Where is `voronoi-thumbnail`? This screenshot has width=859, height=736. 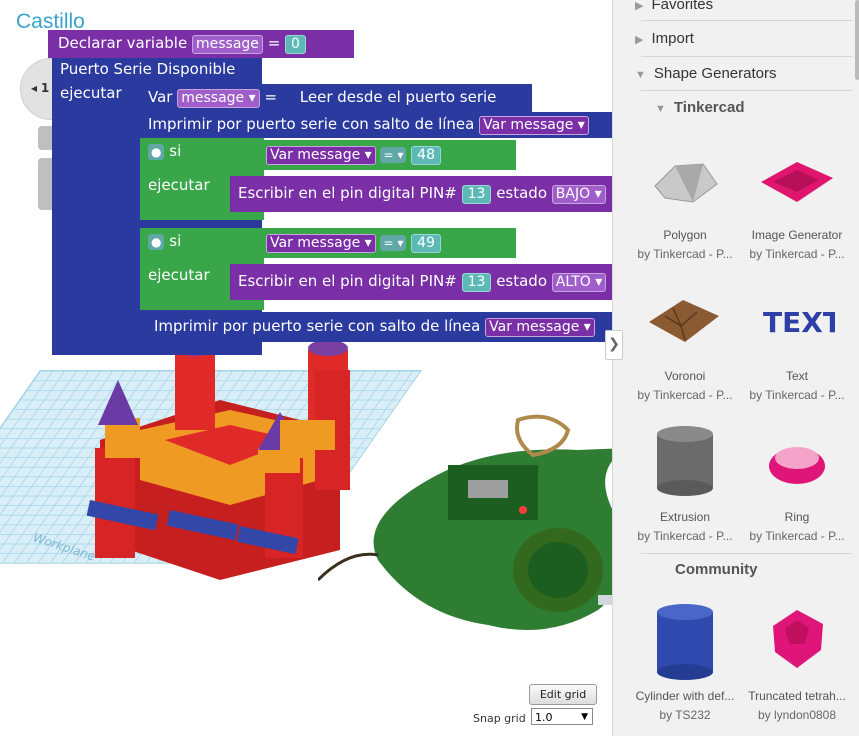 voronoi-thumbnail is located at coordinates (683, 321).